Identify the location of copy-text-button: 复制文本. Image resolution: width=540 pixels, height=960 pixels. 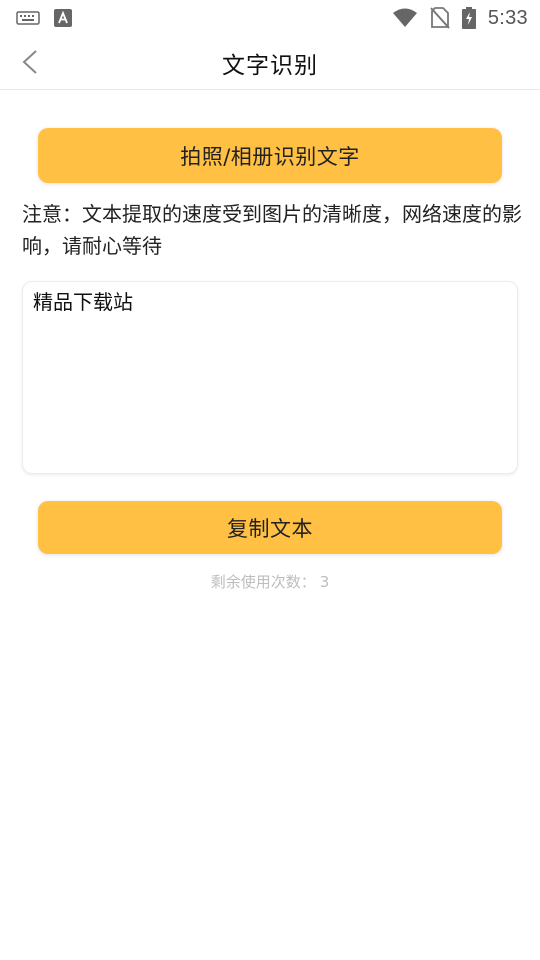
(270, 527).